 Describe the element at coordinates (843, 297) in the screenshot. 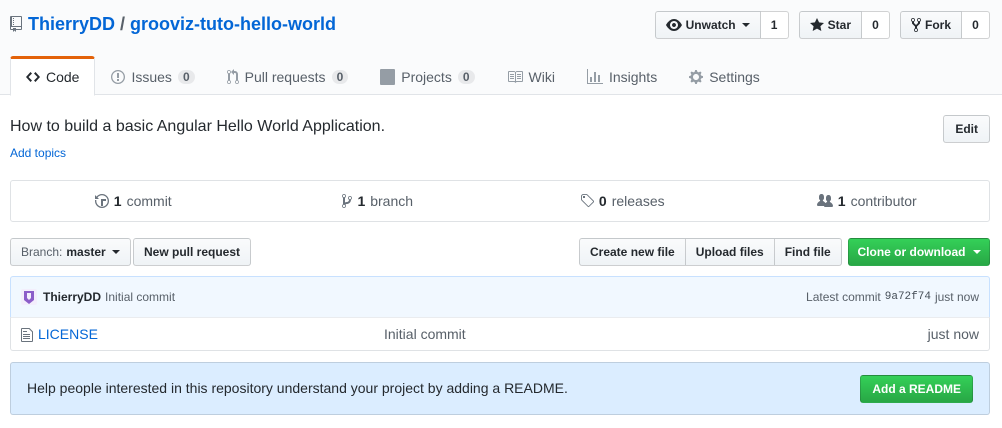

I see `latest-commit-label: Latest commit` at that location.